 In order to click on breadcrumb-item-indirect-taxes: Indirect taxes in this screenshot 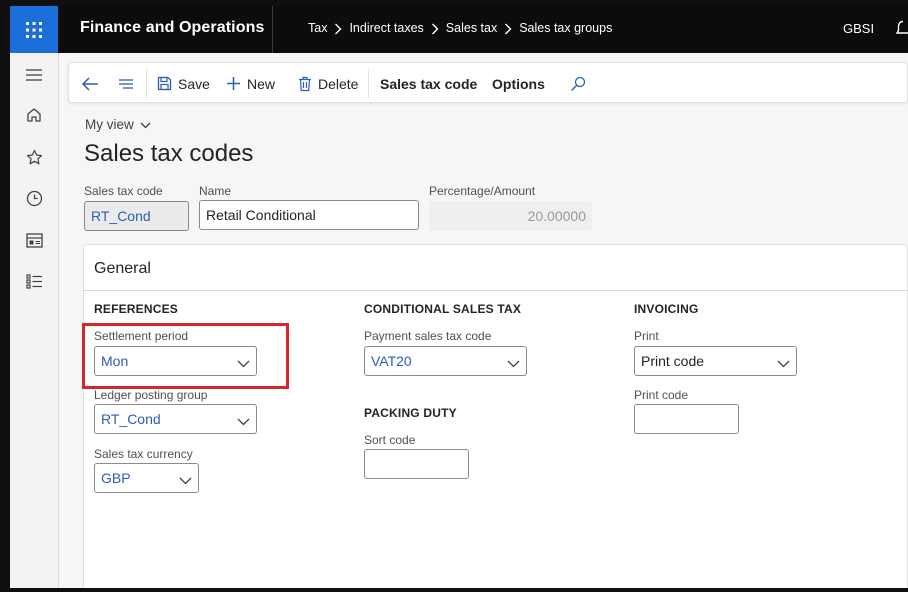, I will do `click(386, 28)`.